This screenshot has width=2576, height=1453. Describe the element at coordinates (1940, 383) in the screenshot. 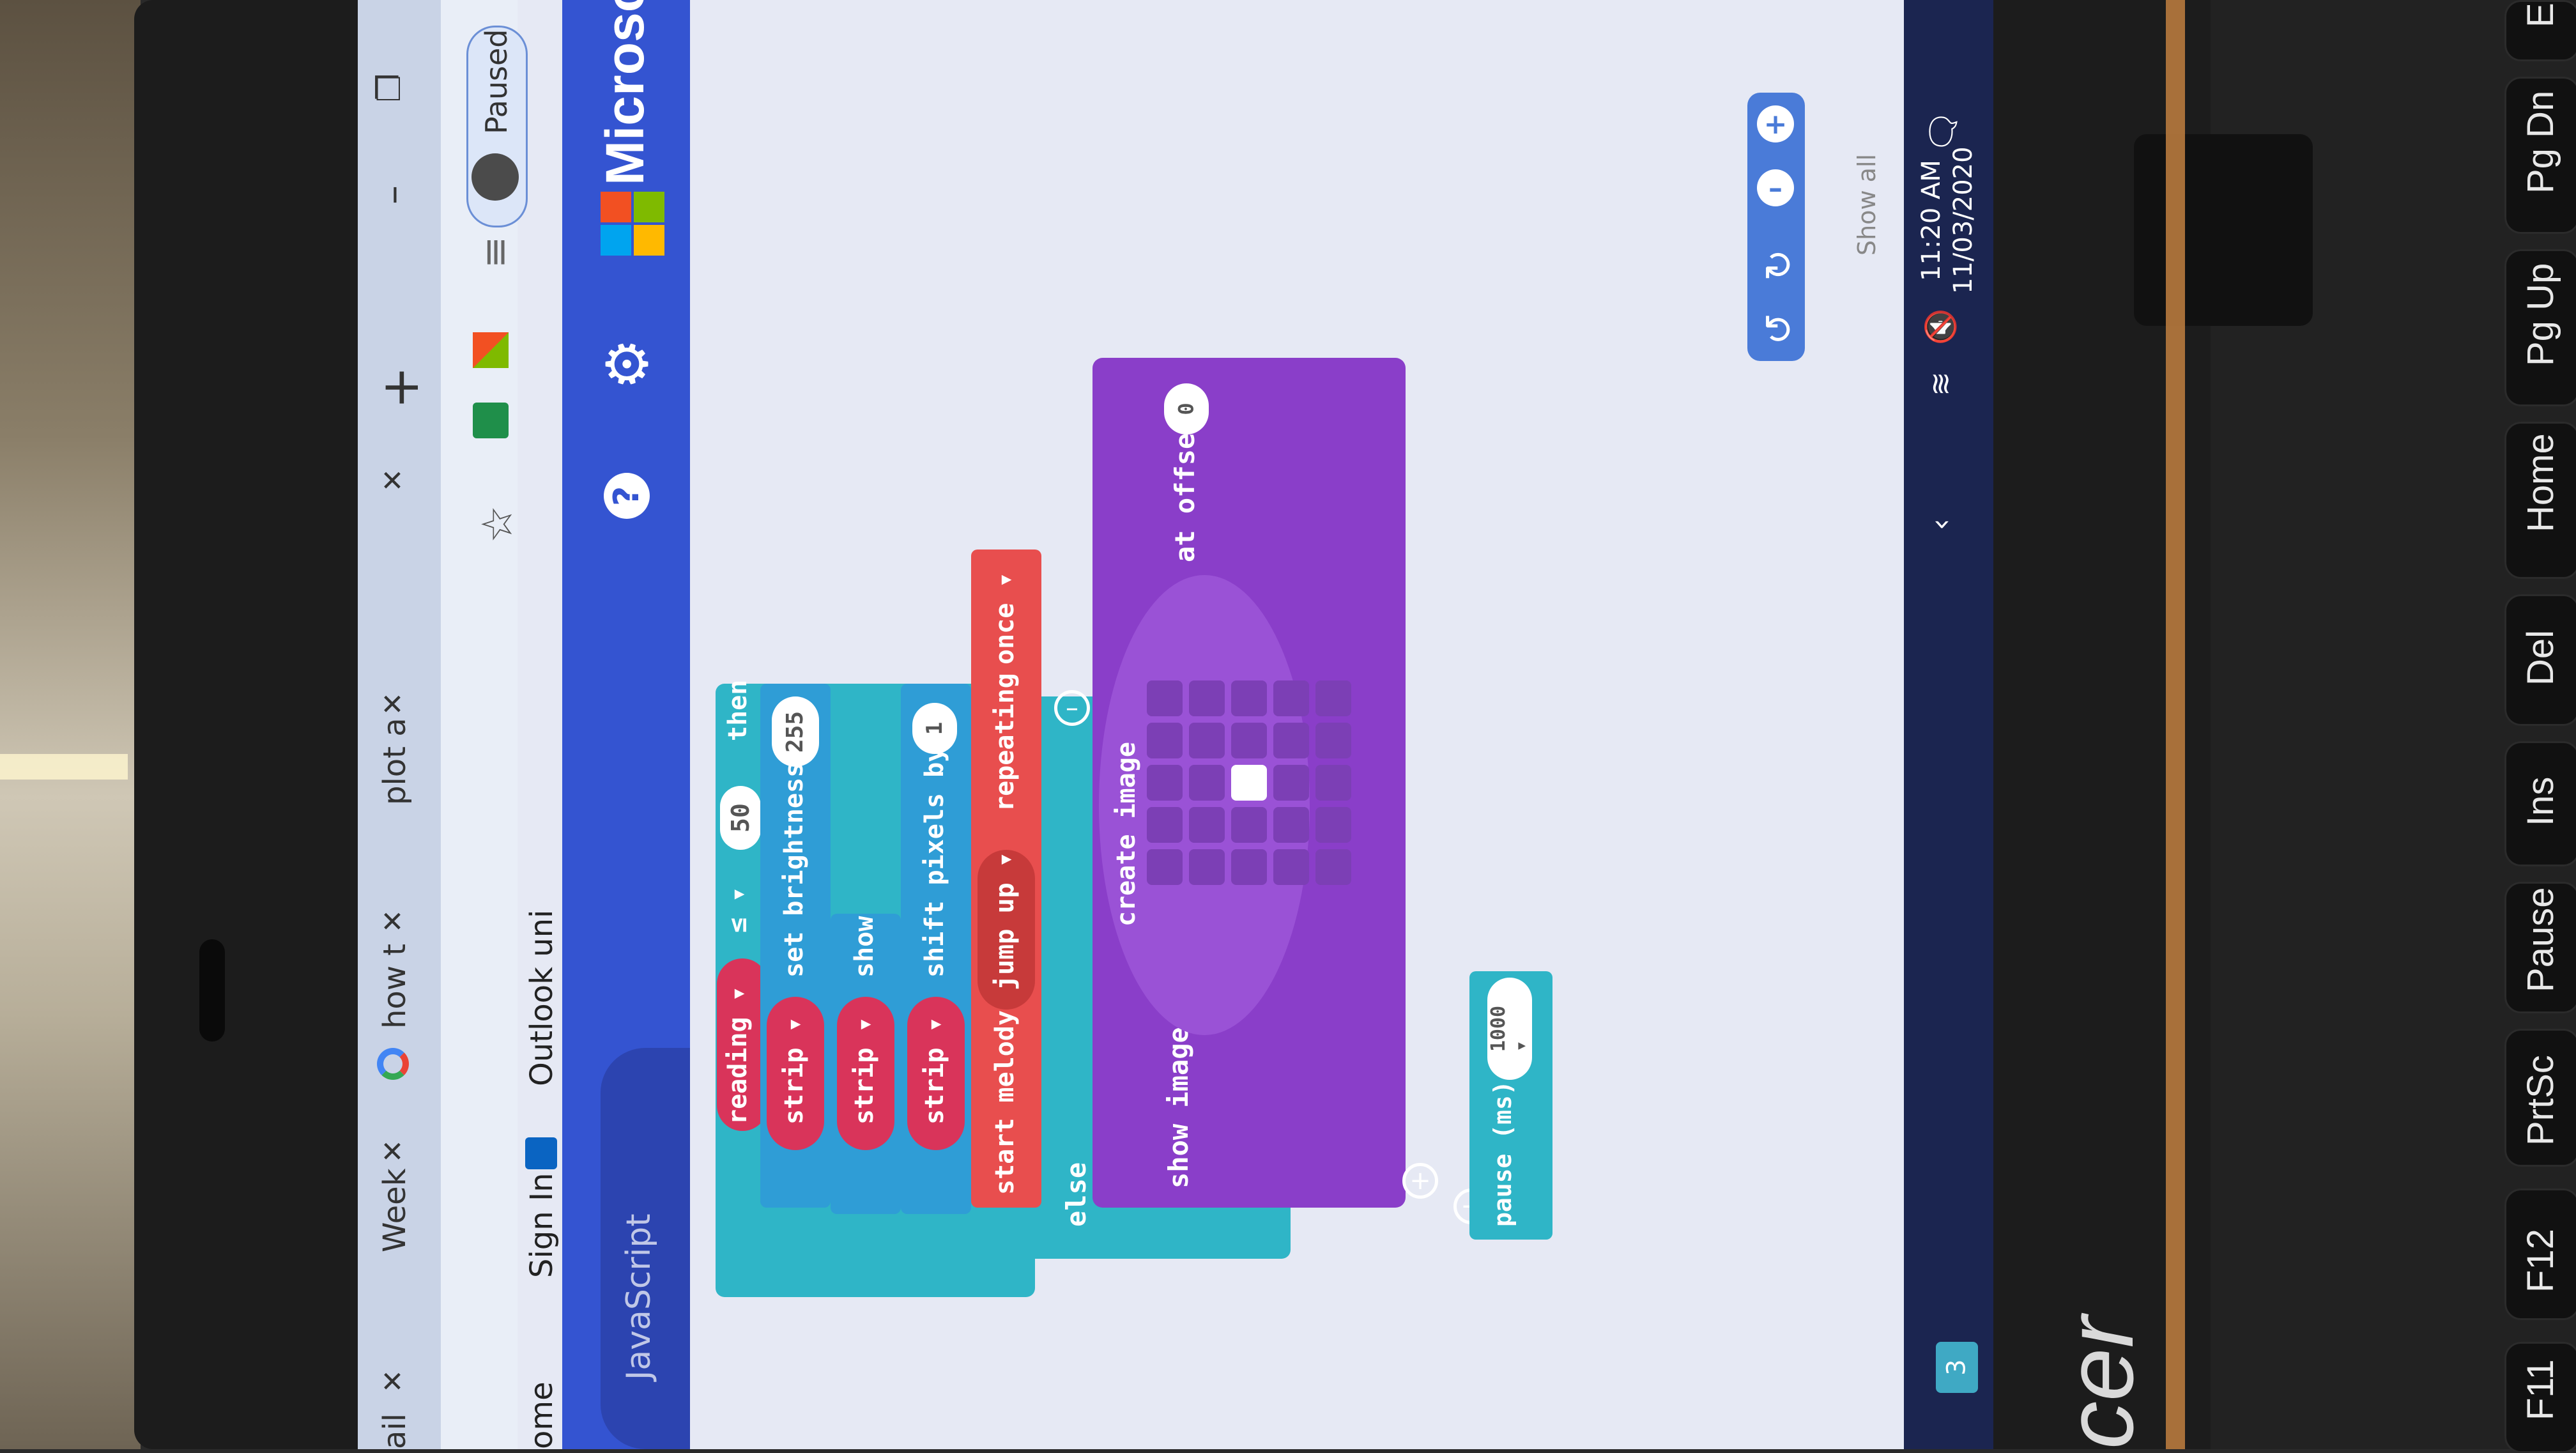

I see `wifi-icon: ≋` at that location.